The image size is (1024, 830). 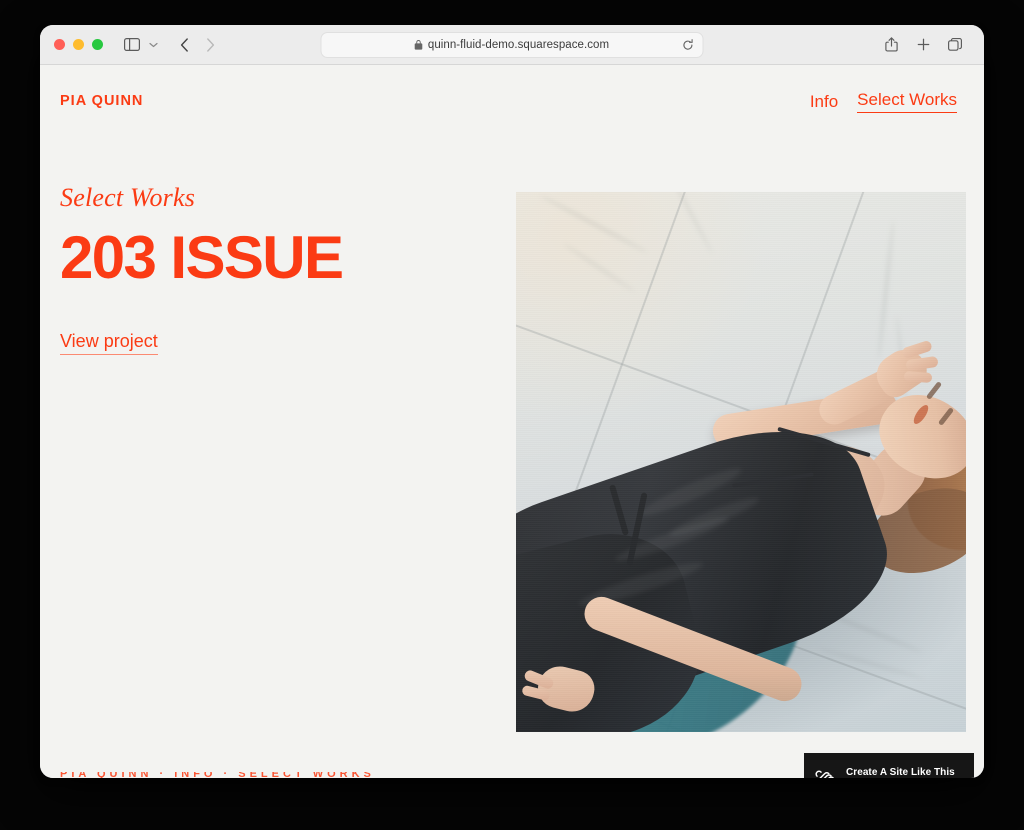 I want to click on site-navigation: Info Select Works, so click(x=883, y=101).